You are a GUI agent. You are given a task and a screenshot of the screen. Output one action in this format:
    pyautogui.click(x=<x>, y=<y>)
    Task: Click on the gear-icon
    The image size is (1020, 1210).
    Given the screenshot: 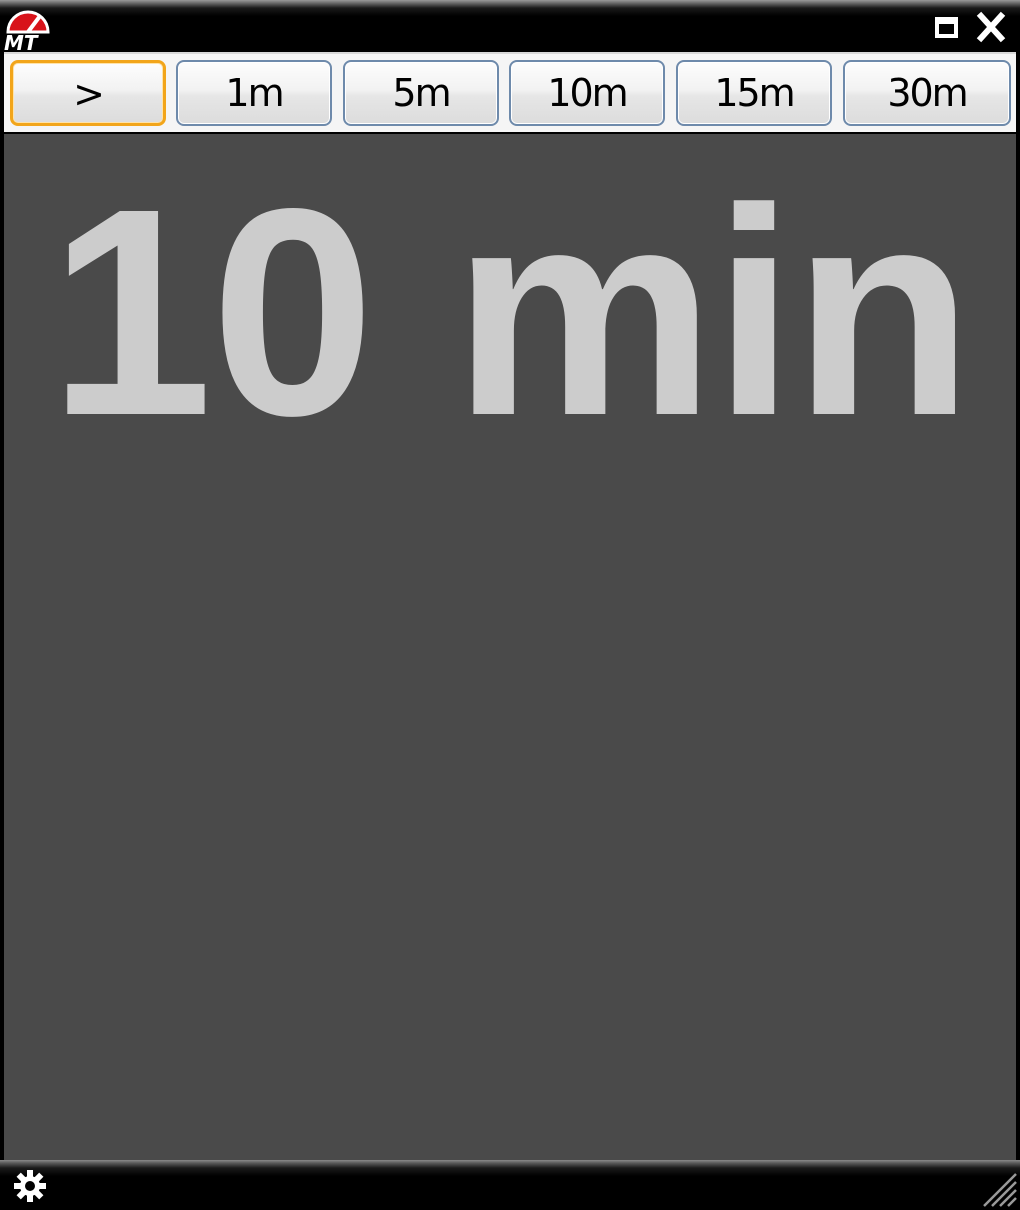 What is the action you would take?
    pyautogui.click(x=30, y=1186)
    